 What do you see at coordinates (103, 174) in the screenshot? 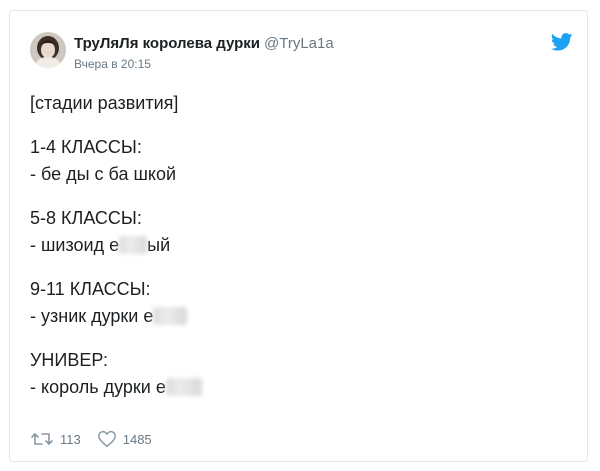
I see `tweet-line: - бе ды с ба шкой` at bounding box center [103, 174].